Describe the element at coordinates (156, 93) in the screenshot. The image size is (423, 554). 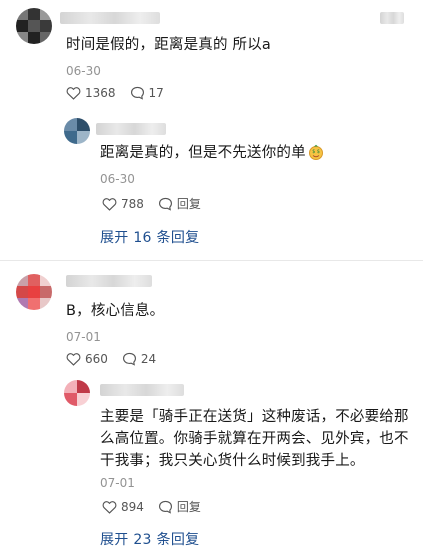
I see `reply-count: 17` at that location.